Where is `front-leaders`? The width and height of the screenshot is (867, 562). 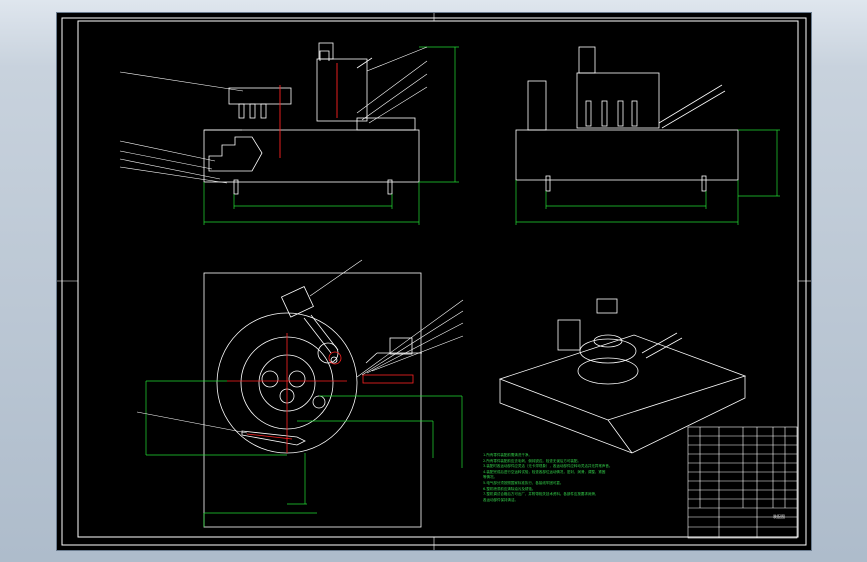
front-leaders is located at coordinates (273, 115).